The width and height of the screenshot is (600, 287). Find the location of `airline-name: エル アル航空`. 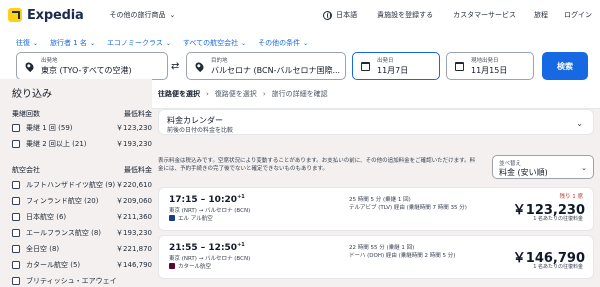

airline-name: エル アル航空 is located at coordinates (195, 219).